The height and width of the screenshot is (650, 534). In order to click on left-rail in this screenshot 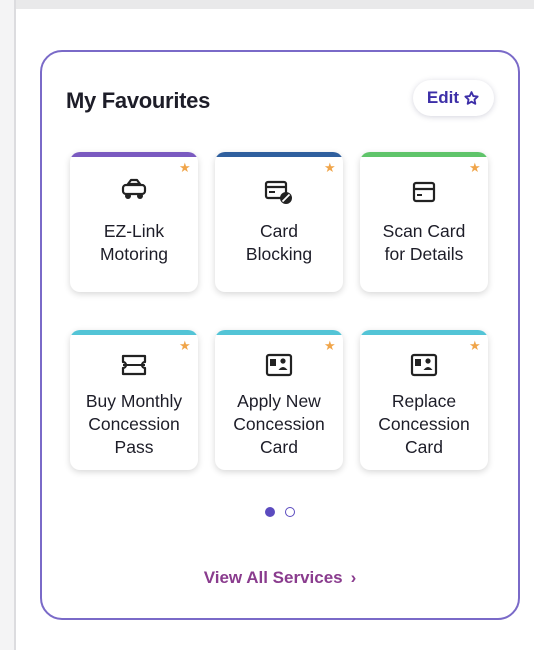, I will do `click(8, 325)`.